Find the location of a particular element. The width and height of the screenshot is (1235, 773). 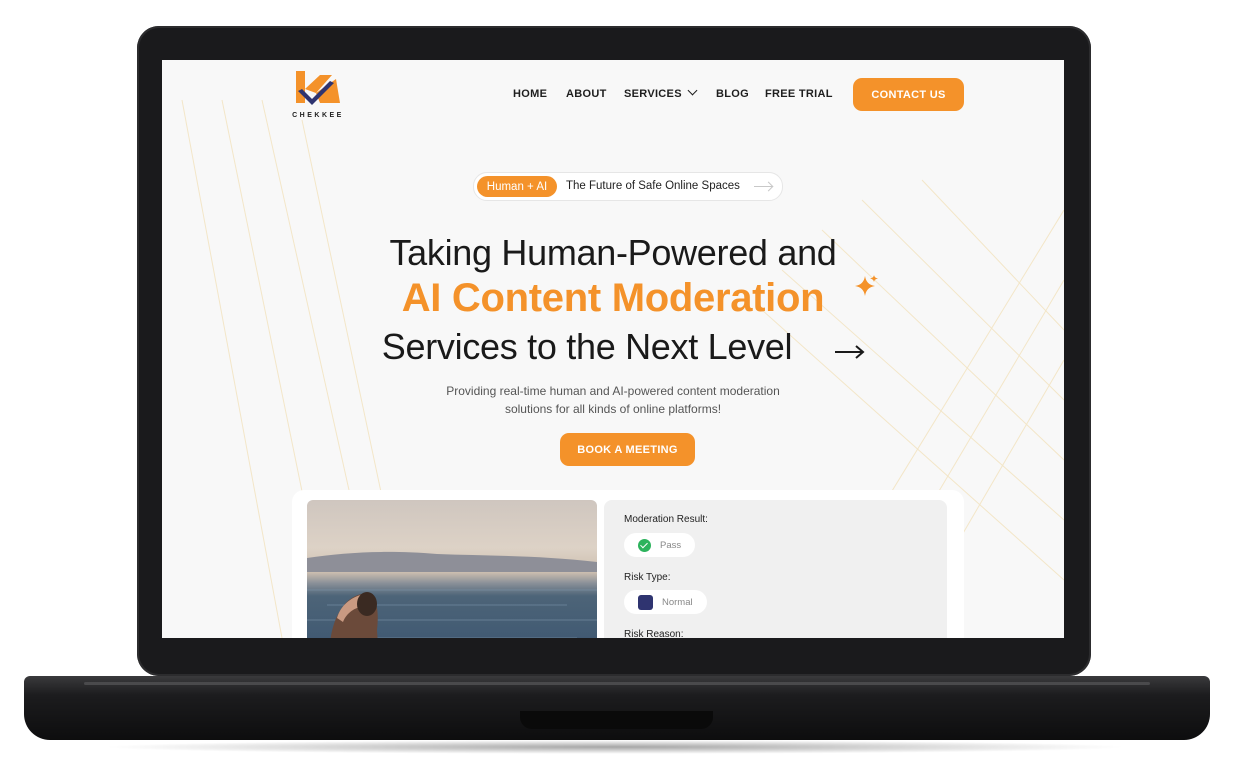

risk-type-label: Risk Type: is located at coordinates (647, 577).